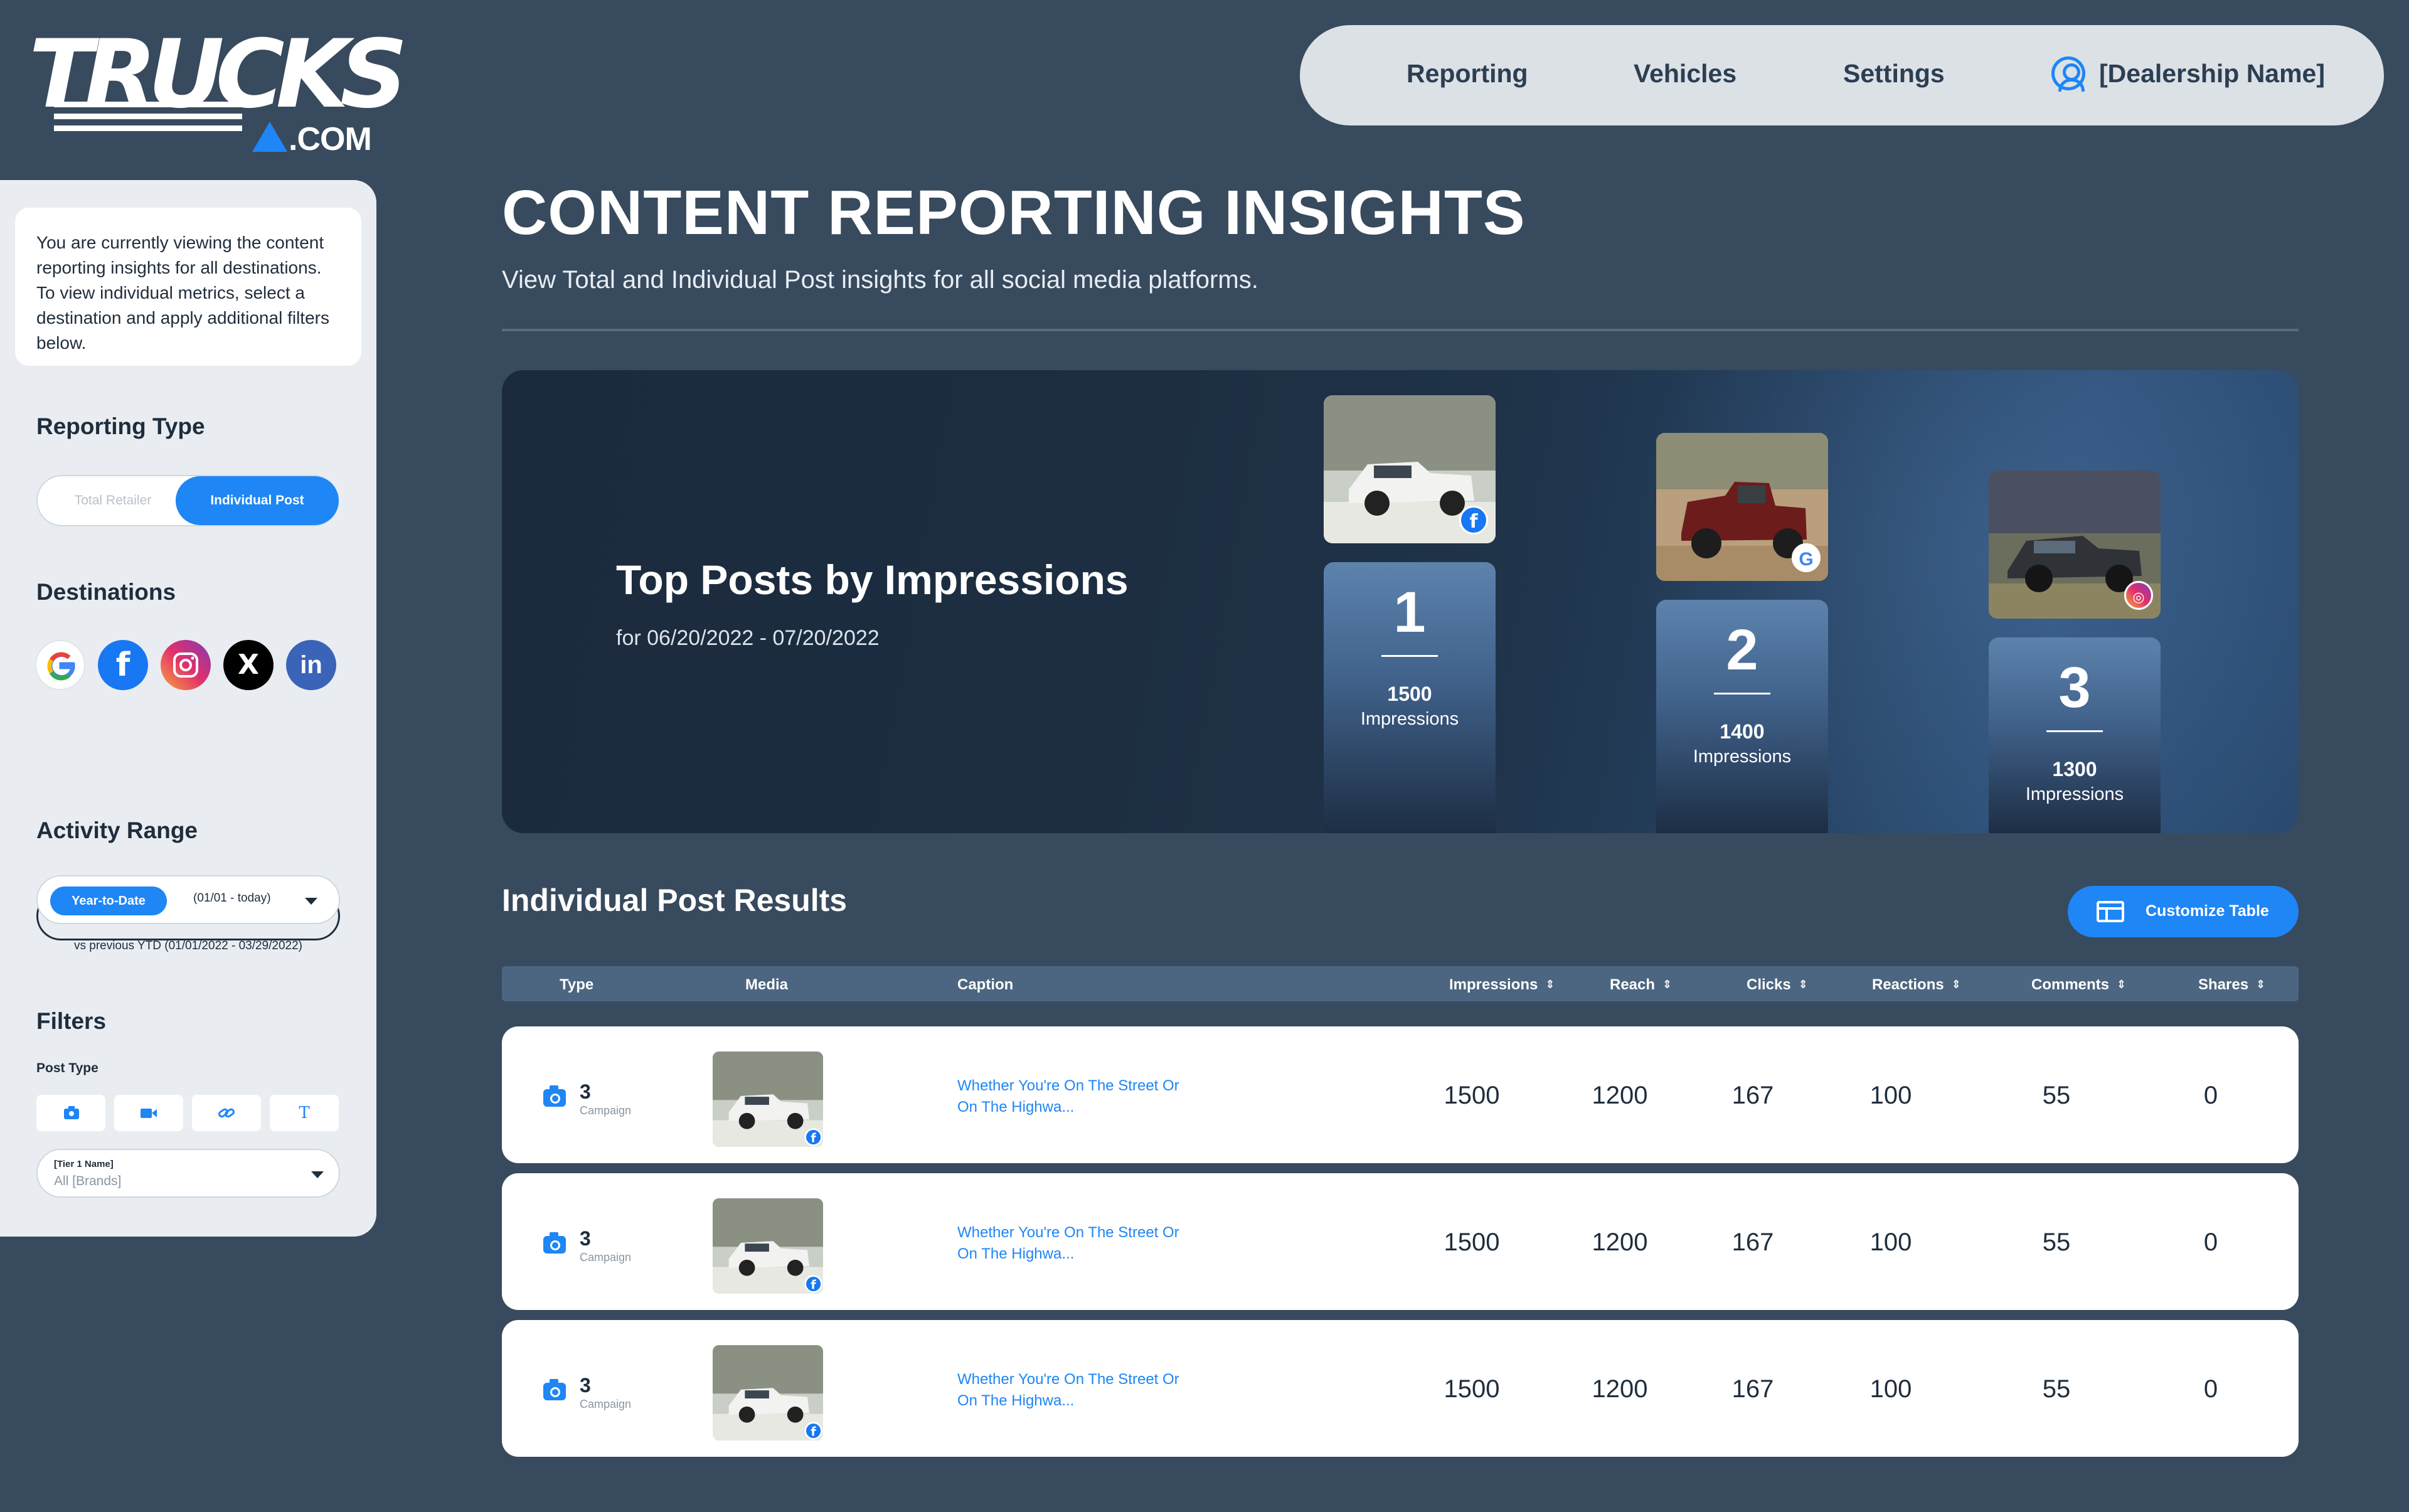  I want to click on post-type-link-button, so click(226, 1113).